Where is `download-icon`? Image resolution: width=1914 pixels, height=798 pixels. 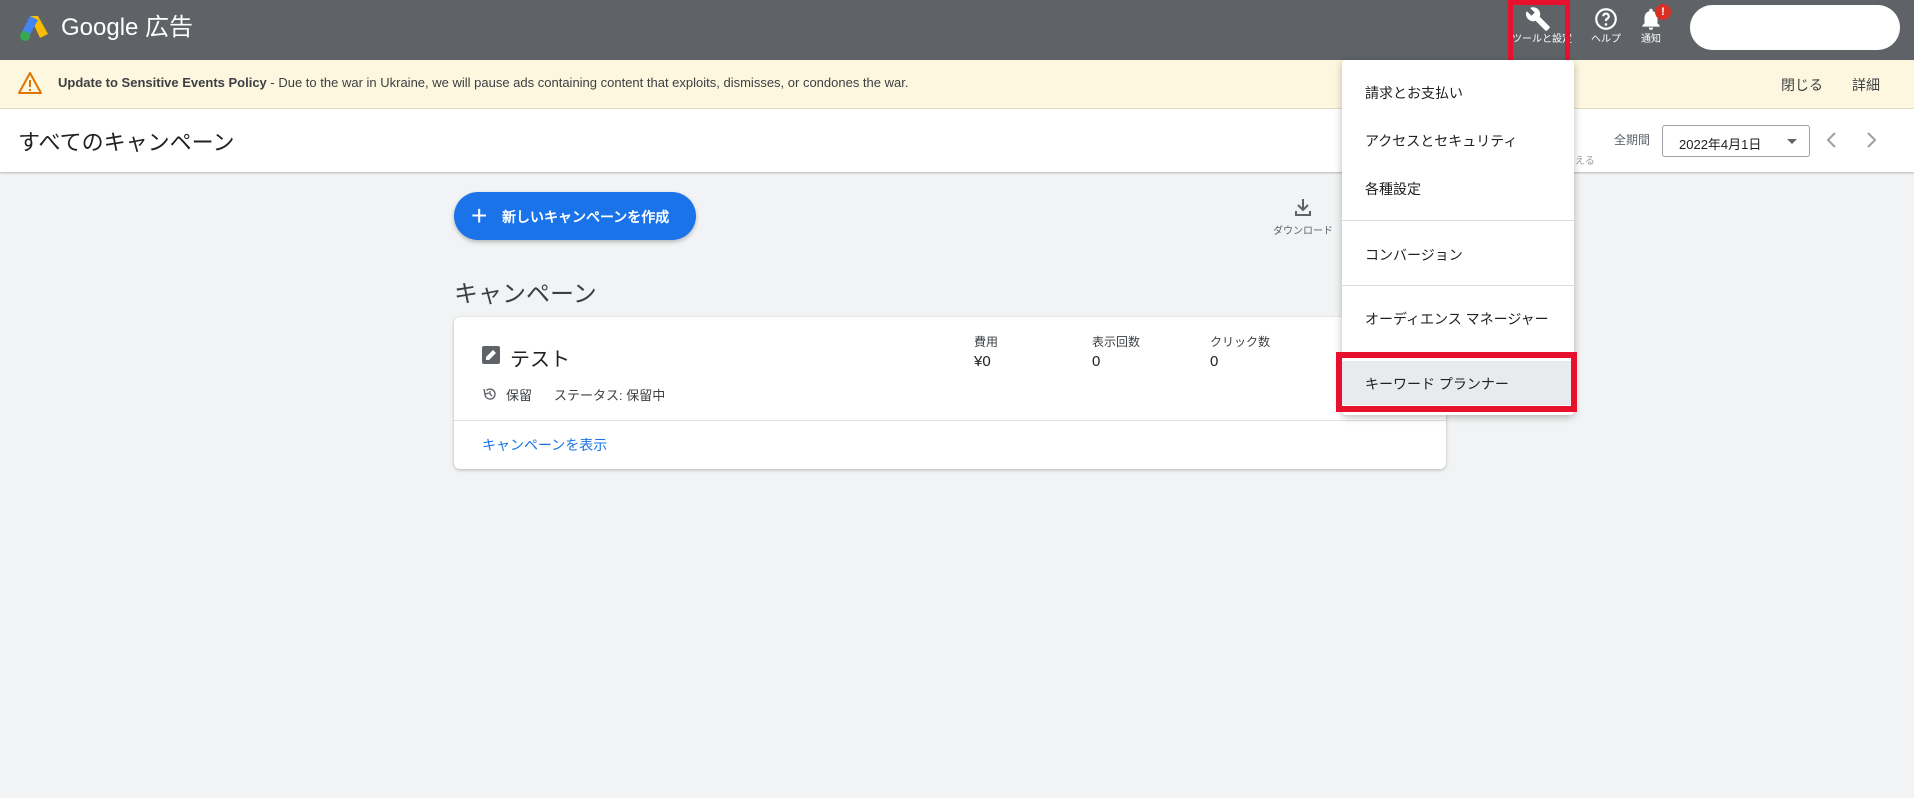
download-icon is located at coordinates (1303, 207).